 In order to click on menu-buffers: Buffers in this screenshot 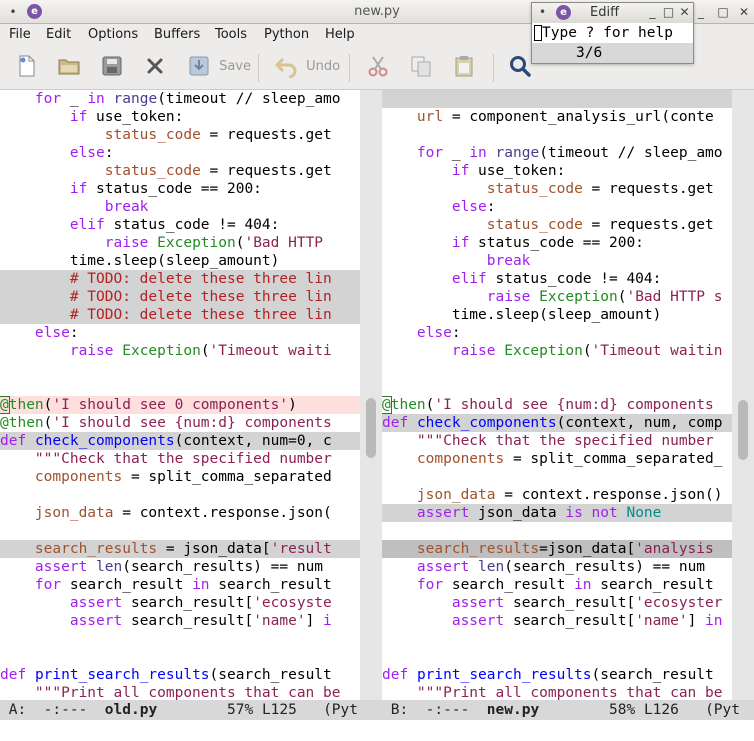, I will do `click(177, 34)`.